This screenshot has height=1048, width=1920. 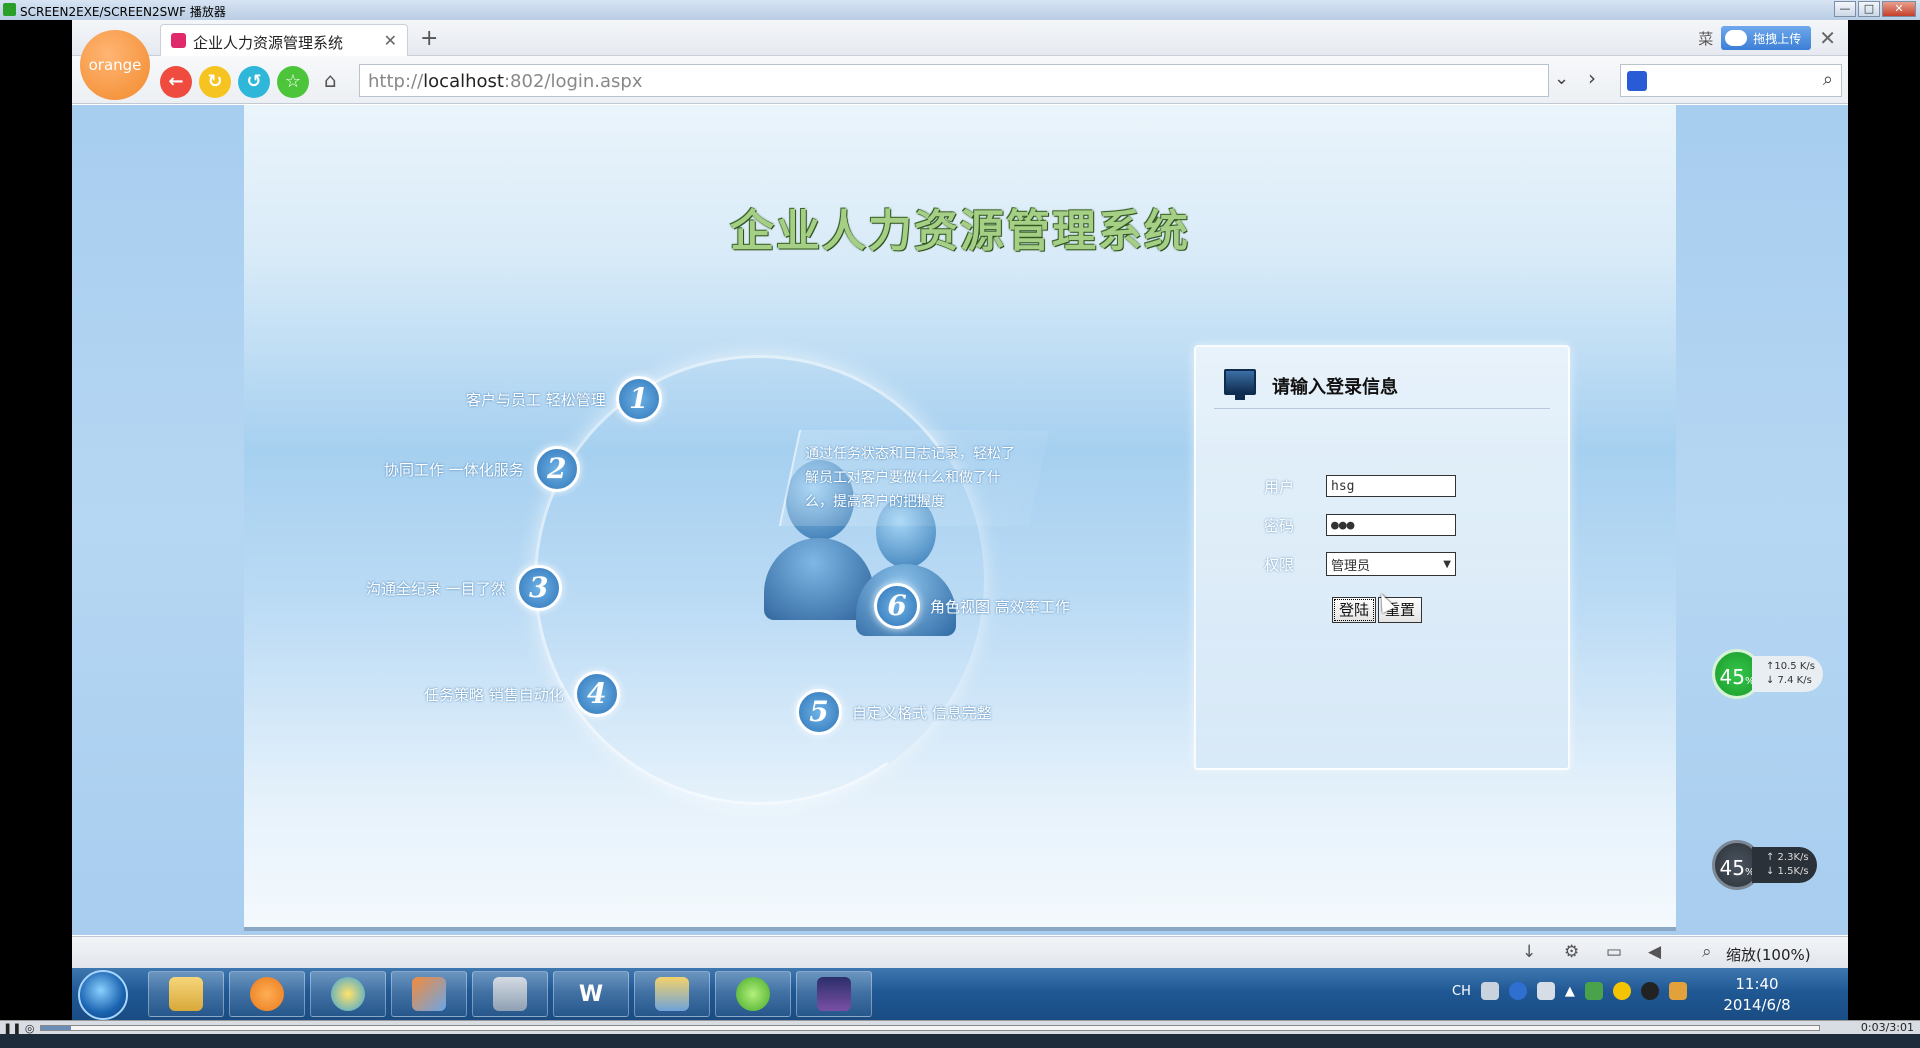 What do you see at coordinates (436, 588) in the screenshot?
I see `feature-text: 沟通全纪录 一目了然` at bounding box center [436, 588].